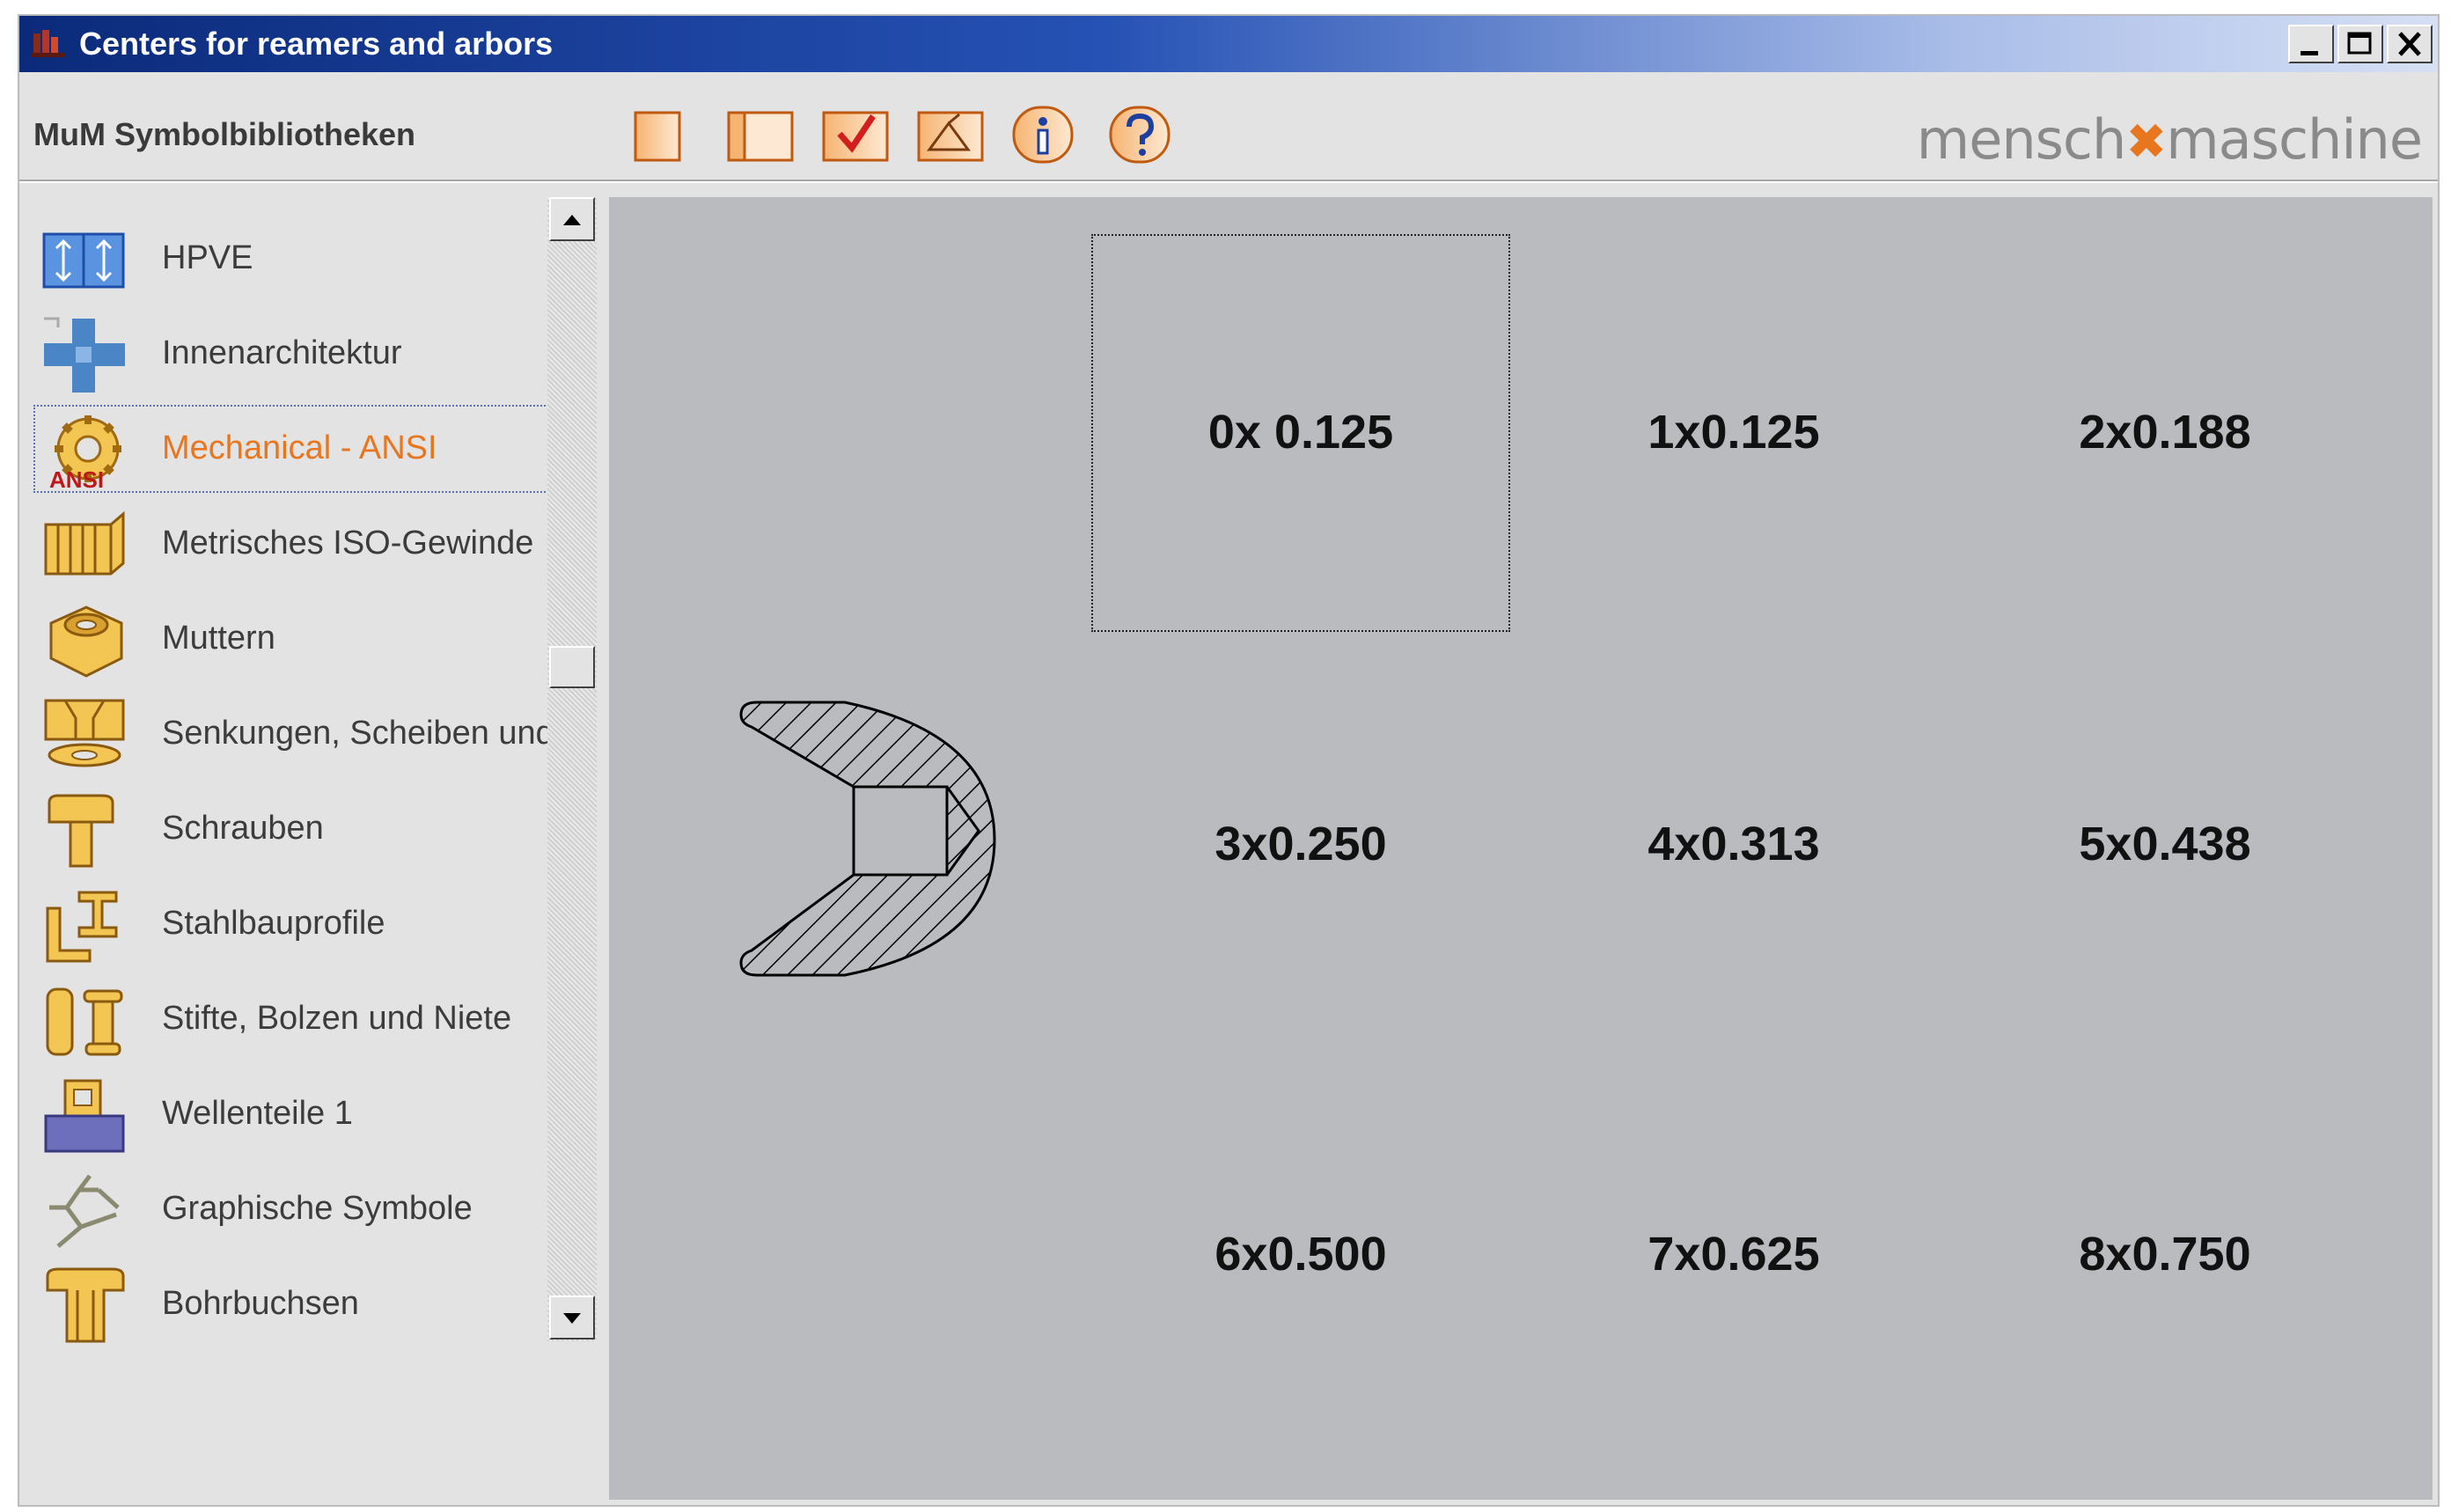 This screenshot has width=2451, height=1512. I want to click on drill-bushing-icon, so click(85, 1305).